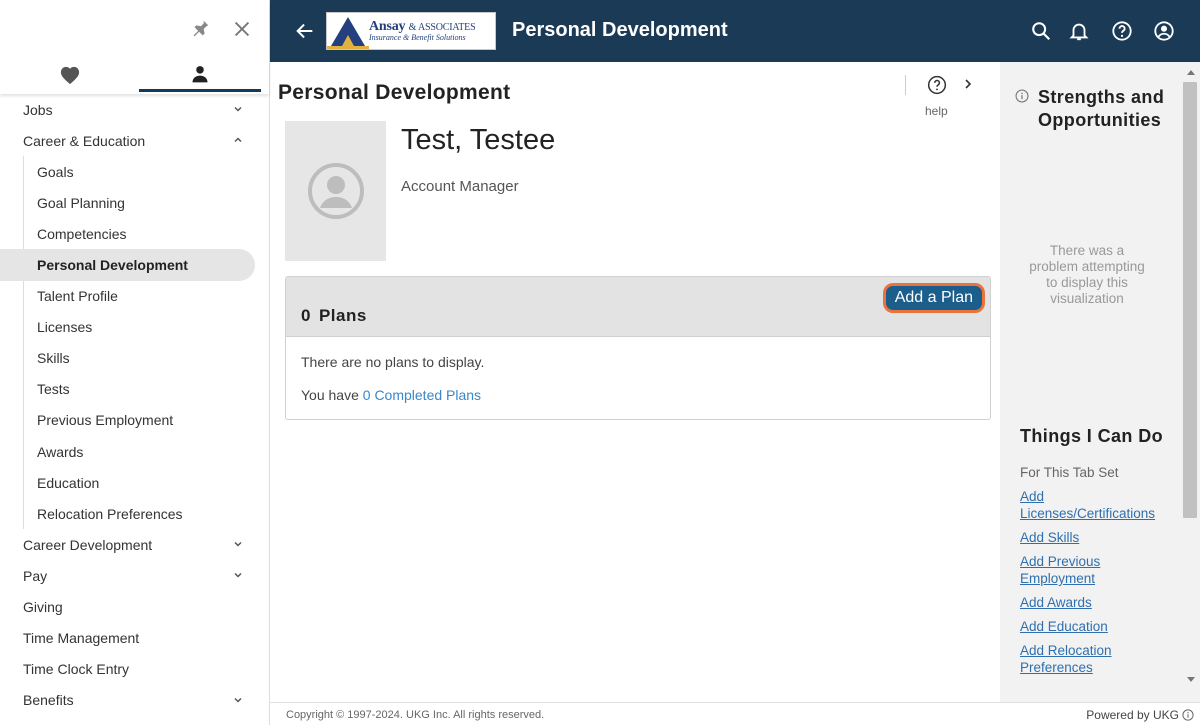 The width and height of the screenshot is (1200, 725). I want to click on sidebar-item-time-management: Time Management, so click(135, 638).